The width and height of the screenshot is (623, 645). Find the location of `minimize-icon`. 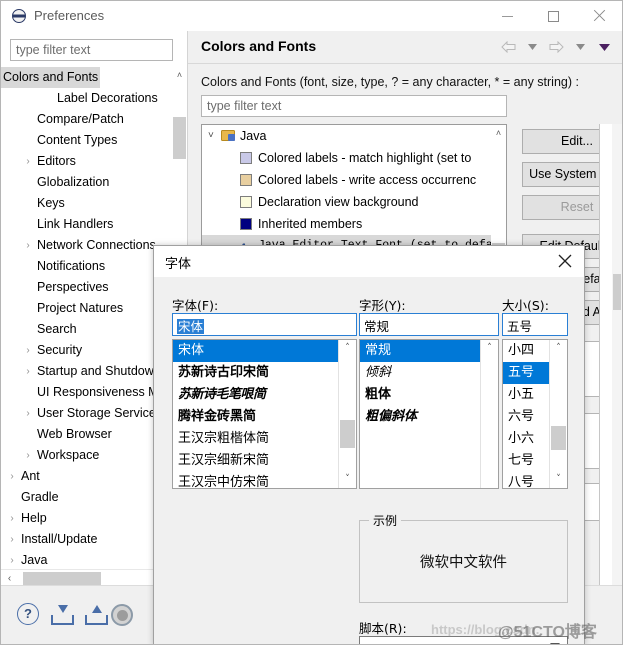

minimize-icon is located at coordinates (507, 16).